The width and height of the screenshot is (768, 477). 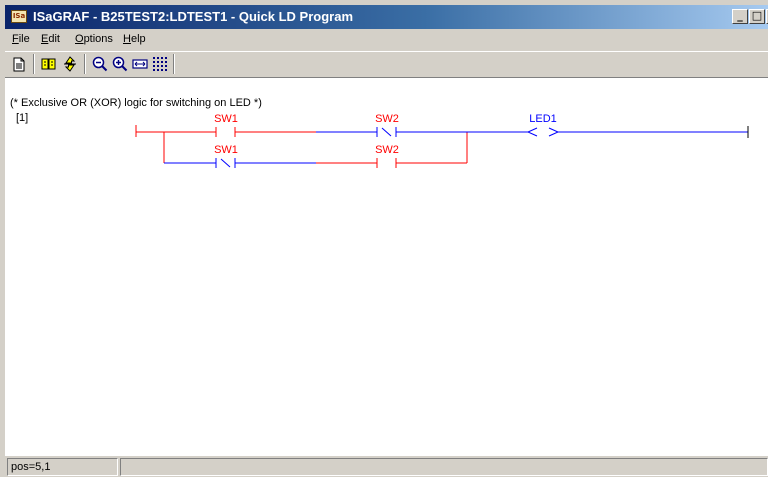 What do you see at coordinates (442, 140) in the screenshot?
I see `ladder-diagram: SW1 SW2 SW1 SW2 LED1` at bounding box center [442, 140].